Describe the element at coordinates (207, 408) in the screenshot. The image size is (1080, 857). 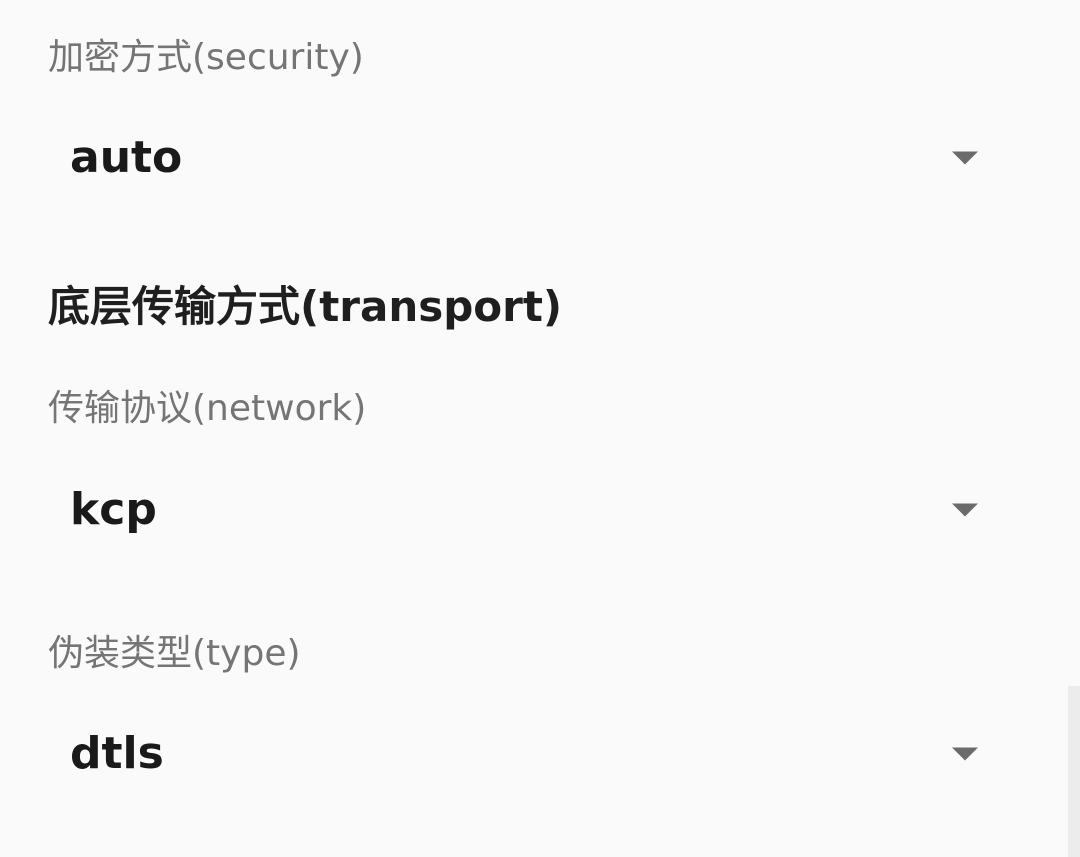
I see `network-label: 传输协议(network)` at that location.